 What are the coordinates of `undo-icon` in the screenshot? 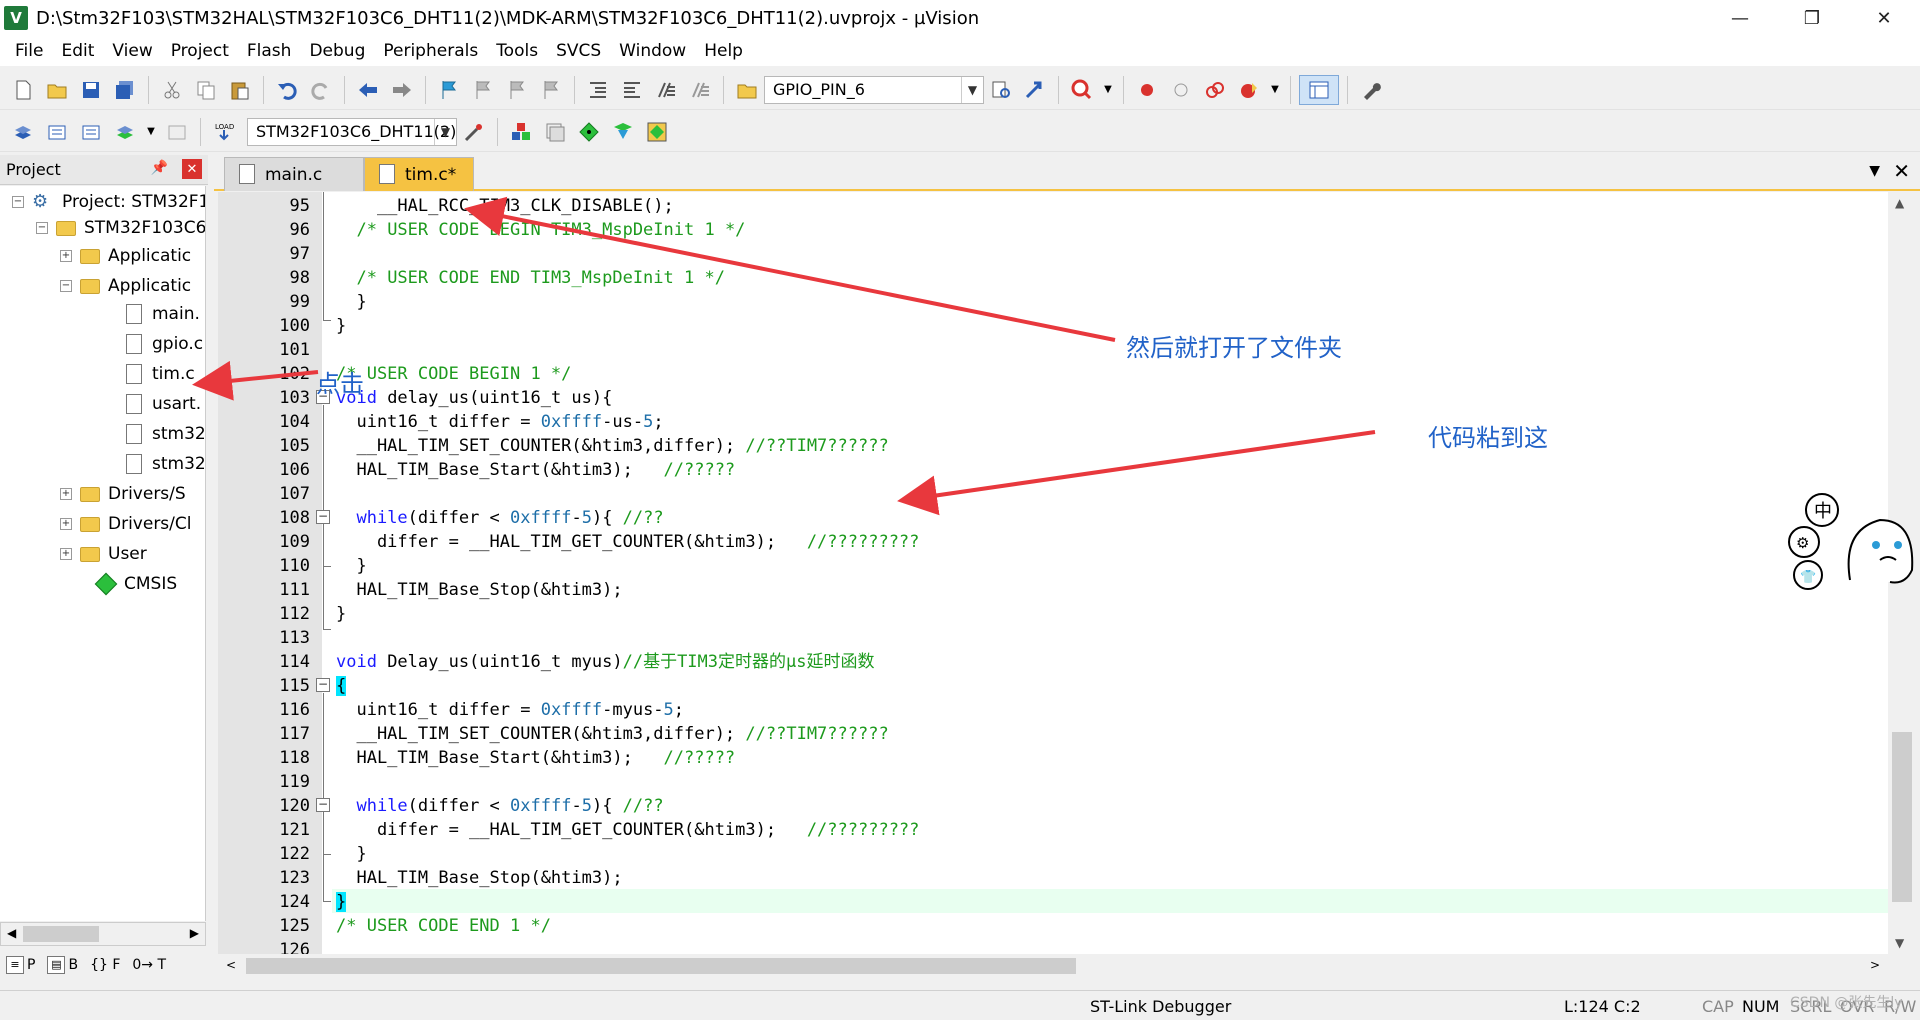 It's located at (287, 90).